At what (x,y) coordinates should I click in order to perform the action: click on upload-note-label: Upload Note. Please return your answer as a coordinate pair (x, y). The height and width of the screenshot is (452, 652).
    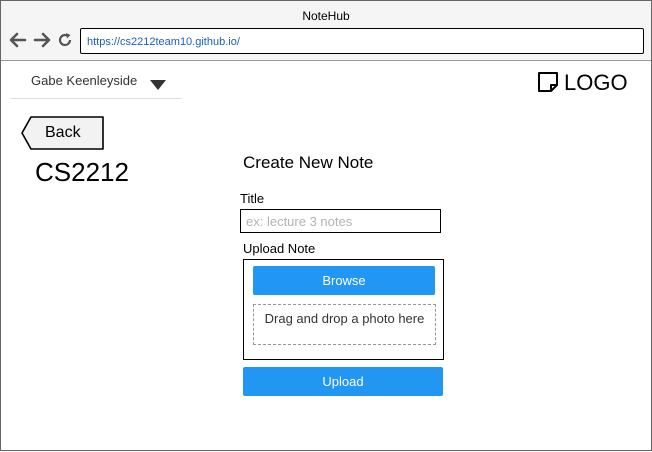
    Looking at the image, I should click on (279, 248).